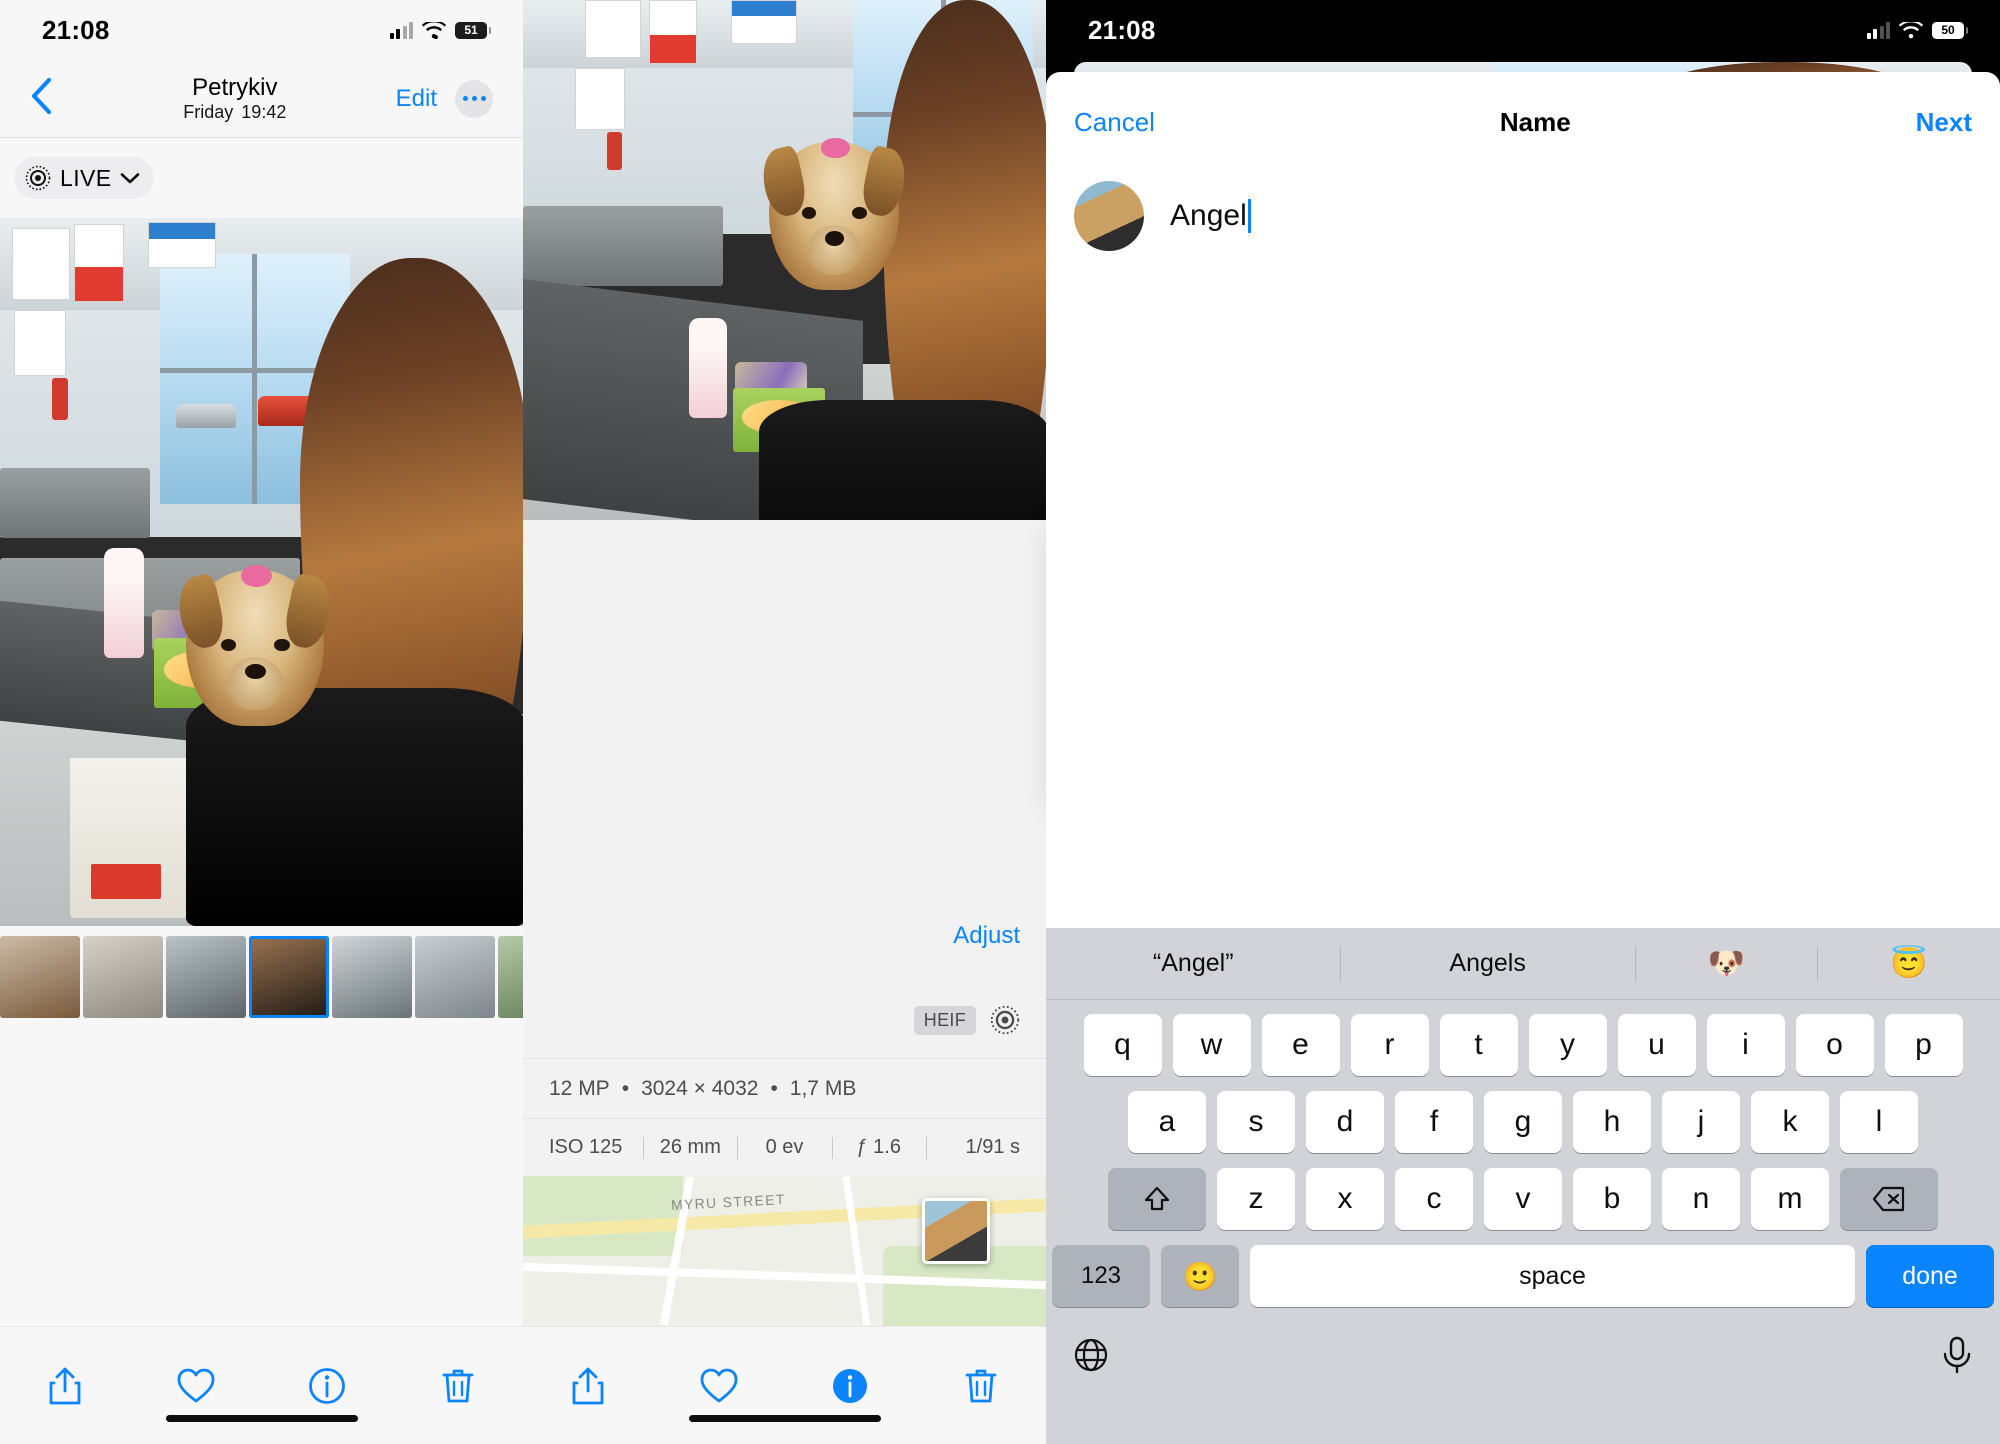  Describe the element at coordinates (973, 1147) in the screenshot. I see `exif-shutter-speed: 1/91 s` at that location.